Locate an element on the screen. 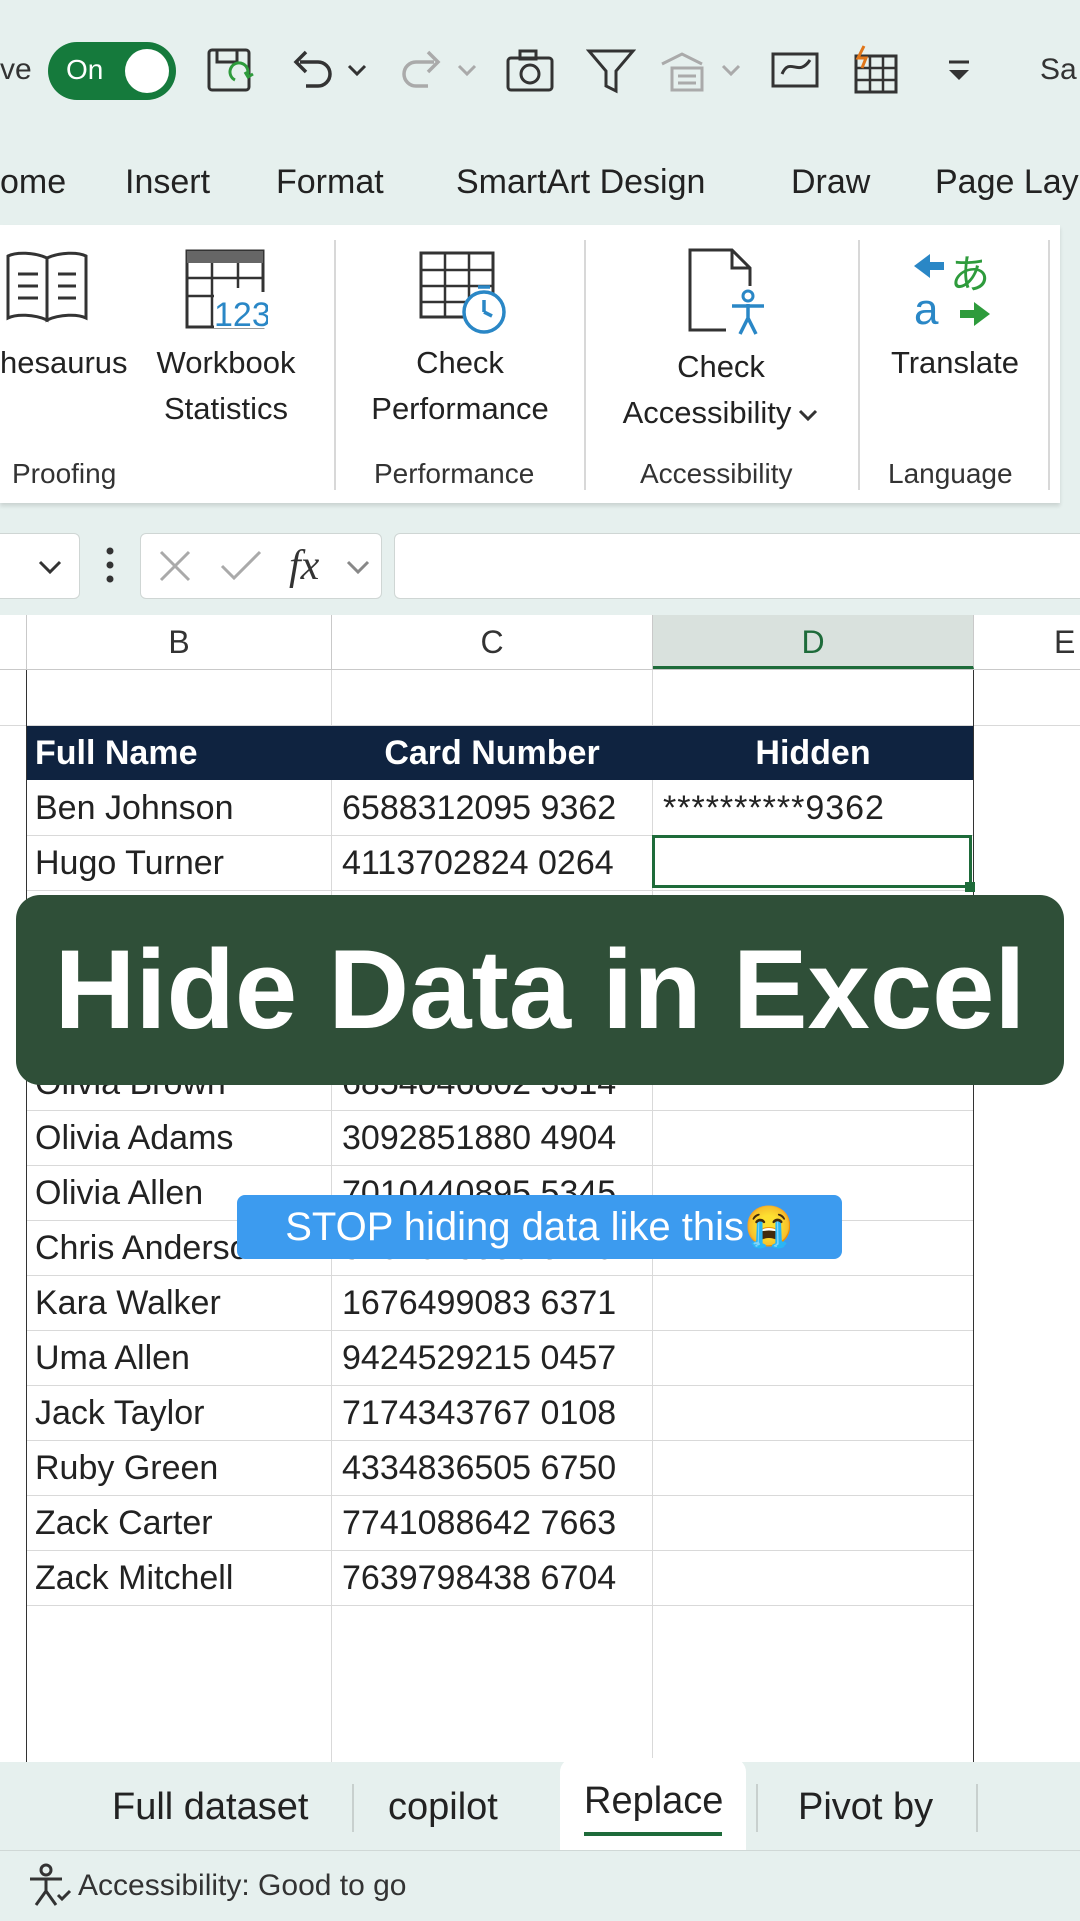 The image size is (1080, 1921). more-options-icon is located at coordinates (110, 565).